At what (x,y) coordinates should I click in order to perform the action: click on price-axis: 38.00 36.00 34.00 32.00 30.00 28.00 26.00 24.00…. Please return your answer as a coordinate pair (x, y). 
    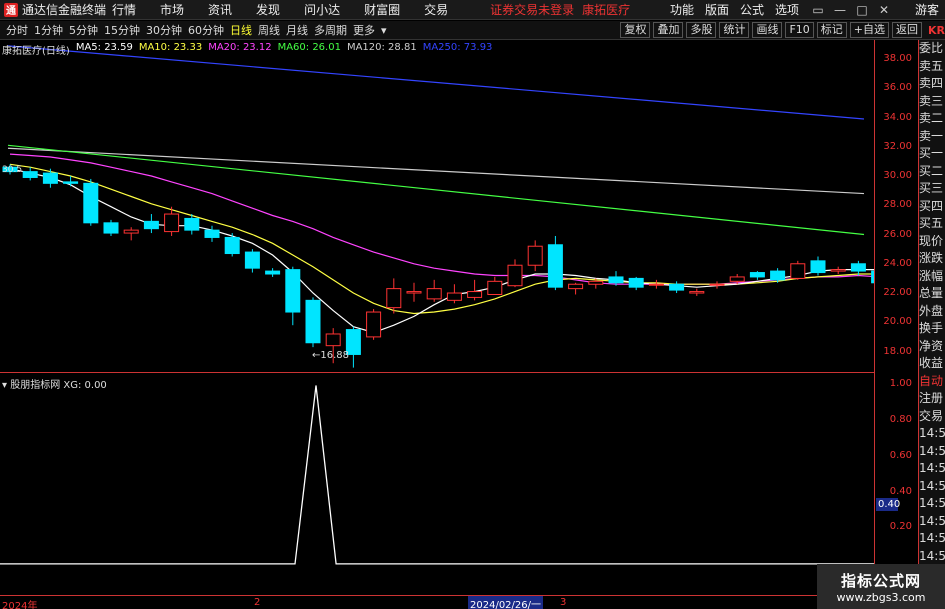
    Looking at the image, I should click on (896, 317).